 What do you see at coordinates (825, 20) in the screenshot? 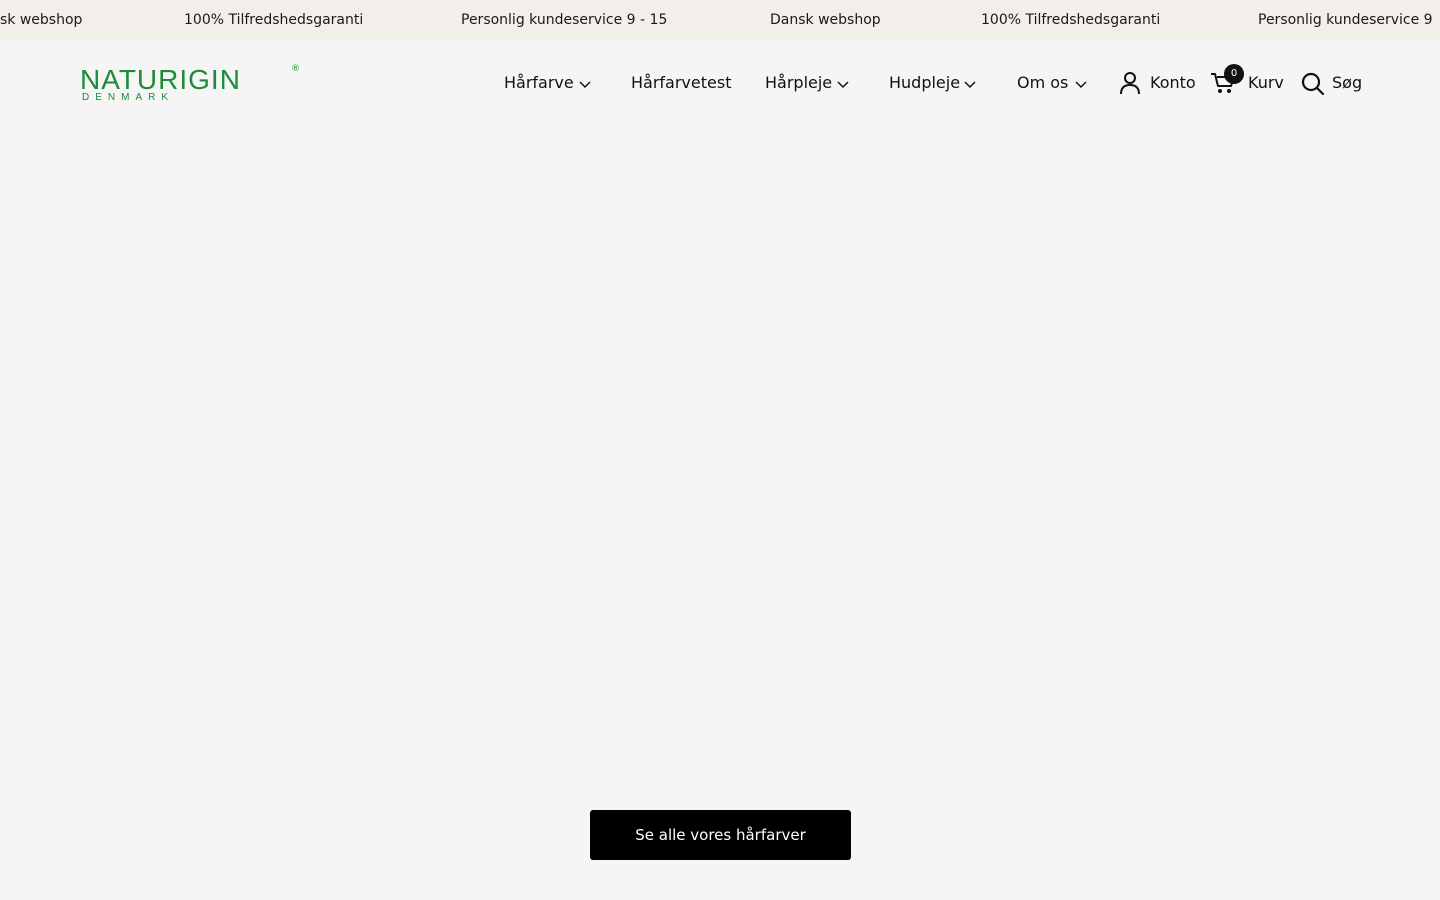
I see `announcement-item: Dansk webshop` at bounding box center [825, 20].